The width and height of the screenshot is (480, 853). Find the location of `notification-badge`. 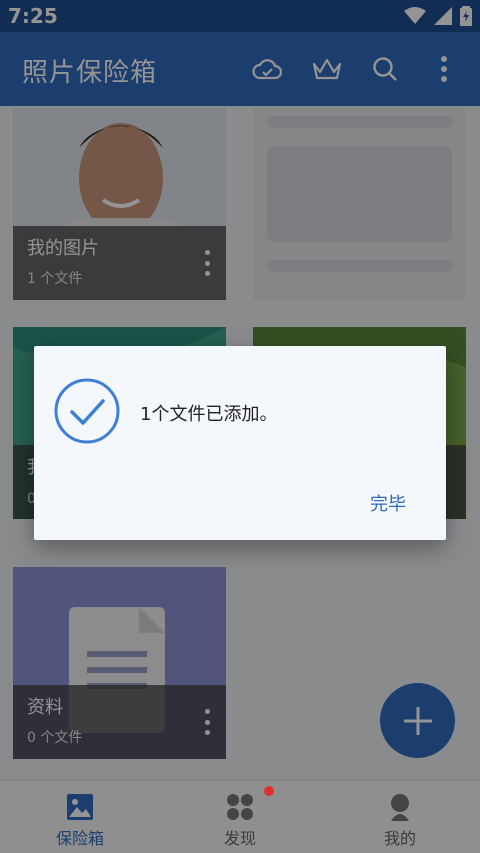

notification-badge is located at coordinates (269, 791).